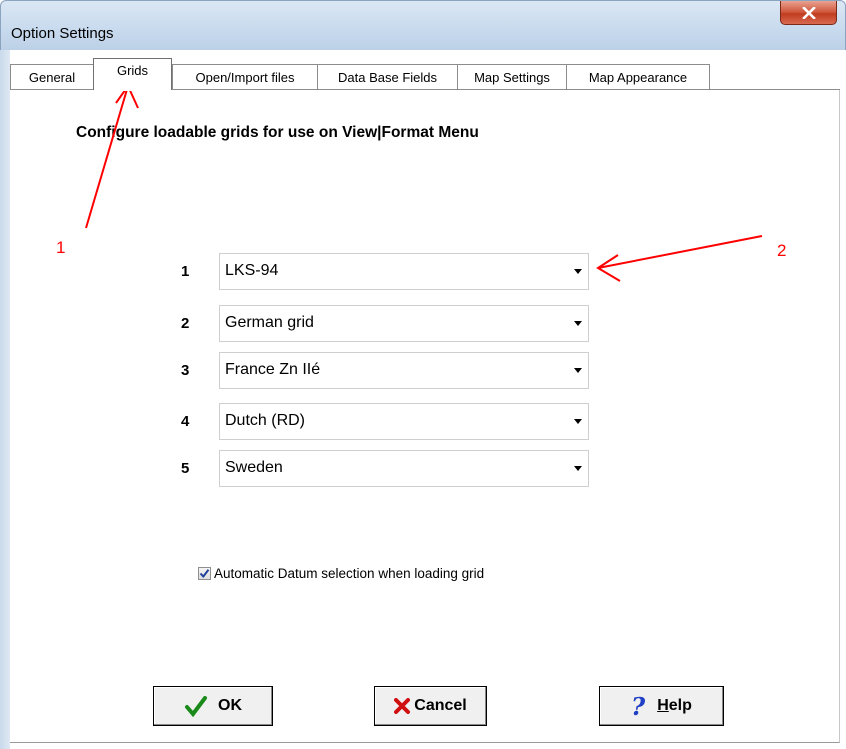 The image size is (846, 749). I want to click on window-frame-left, so click(5, 399).